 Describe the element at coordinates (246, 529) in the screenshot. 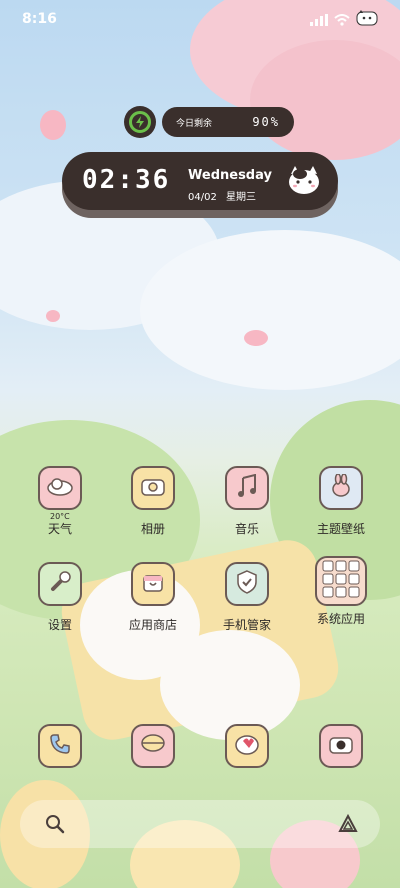

I see `app-music-label: 音乐` at that location.